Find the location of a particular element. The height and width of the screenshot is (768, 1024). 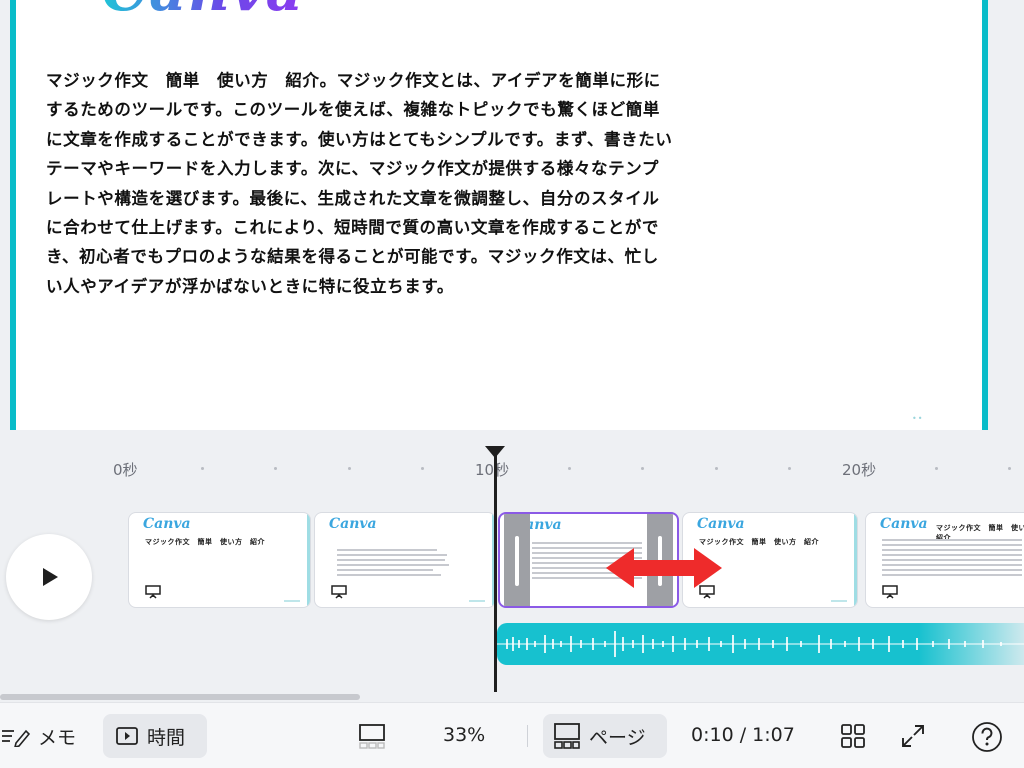

toolbar-divider is located at coordinates (527, 736).